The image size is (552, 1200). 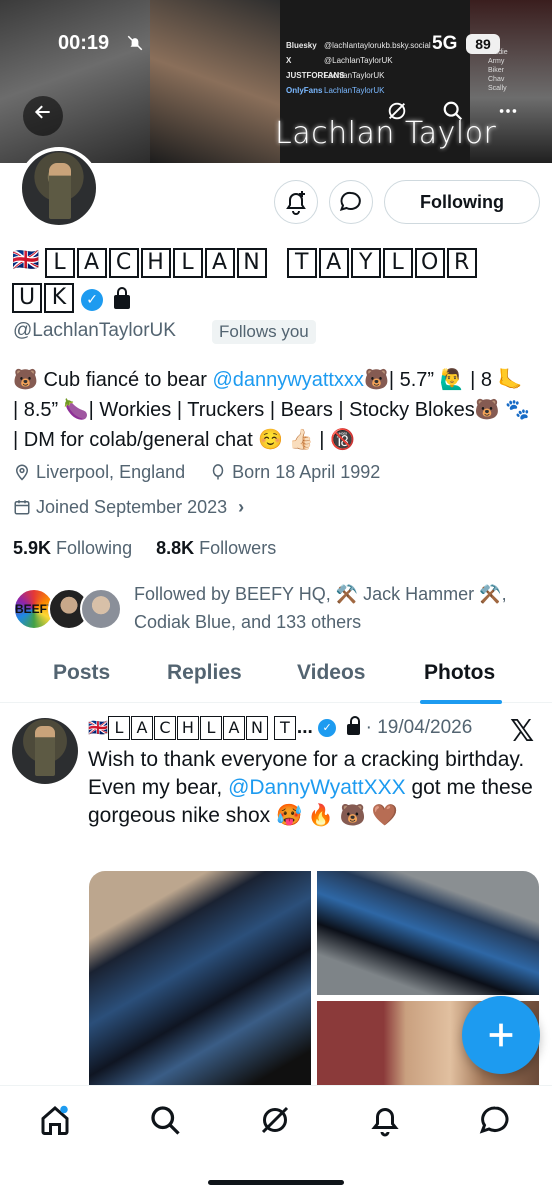 I want to click on silent-bell-icon, so click(x=135, y=45).